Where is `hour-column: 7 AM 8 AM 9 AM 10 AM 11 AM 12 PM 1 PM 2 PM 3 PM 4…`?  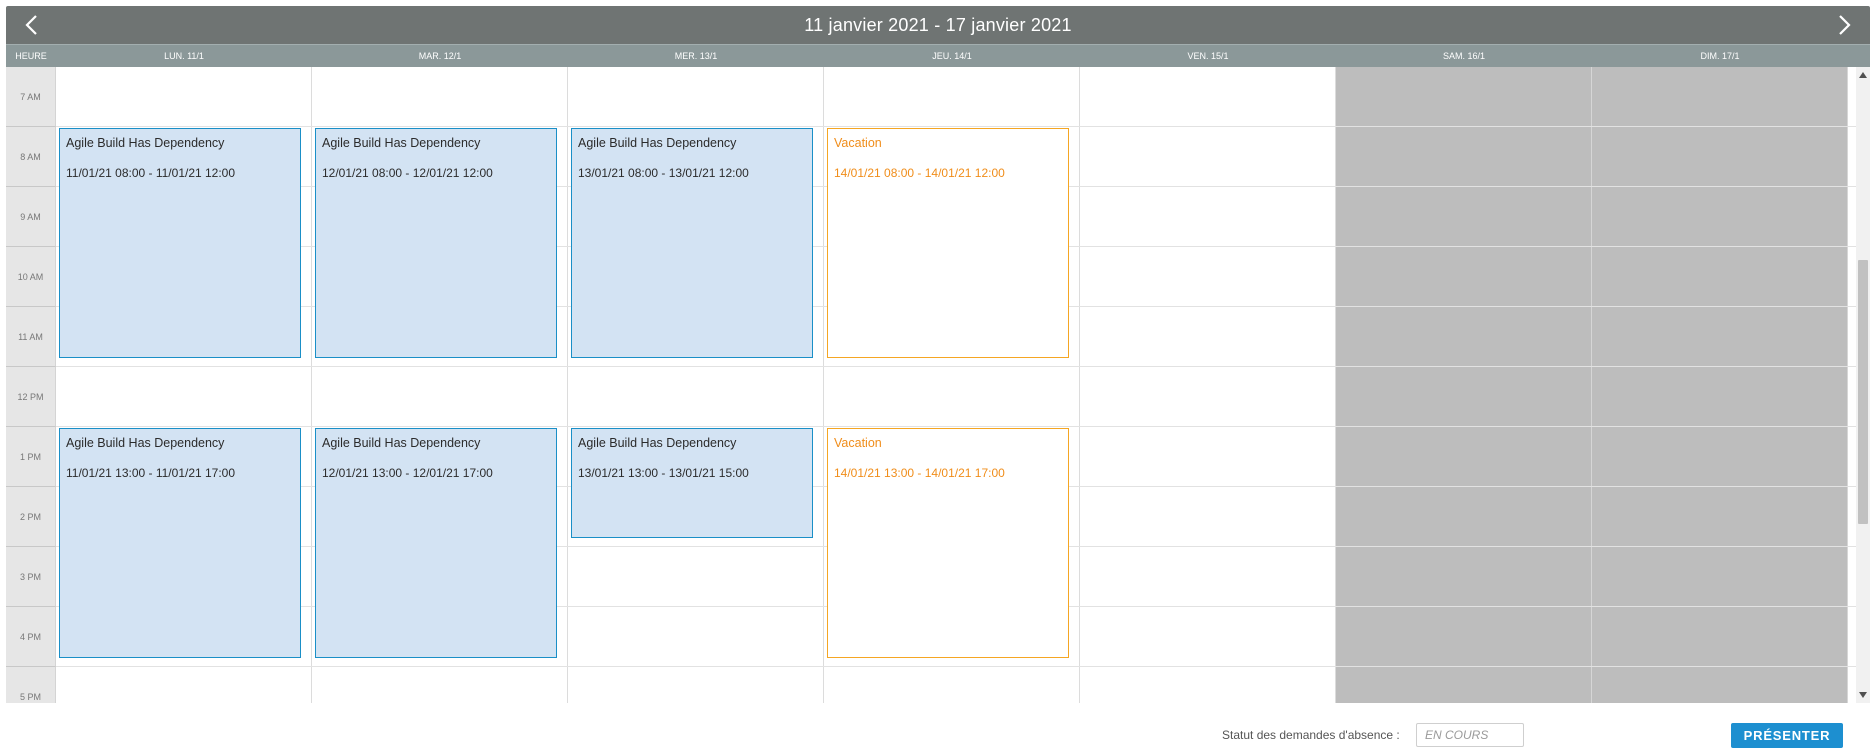
hour-column: 7 AM 8 AM 9 AM 10 AM 11 AM 12 PM 1 PM 2 PM 3 PM 4… is located at coordinates (31, 385).